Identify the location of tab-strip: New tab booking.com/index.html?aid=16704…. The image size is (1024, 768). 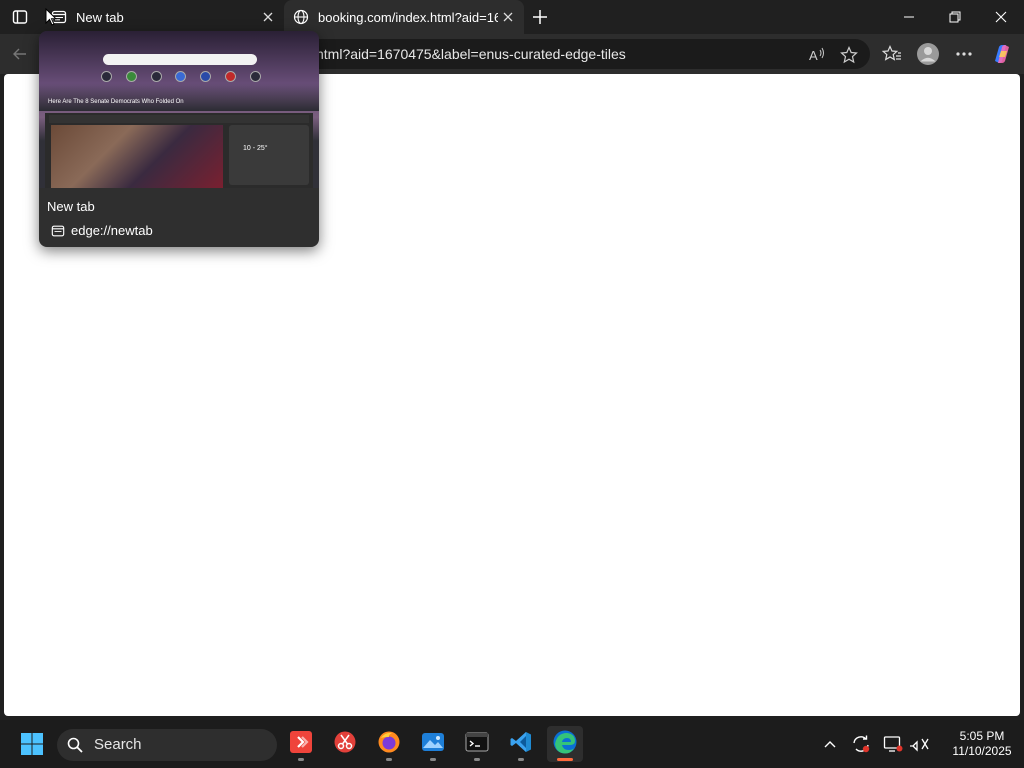
(512, 17).